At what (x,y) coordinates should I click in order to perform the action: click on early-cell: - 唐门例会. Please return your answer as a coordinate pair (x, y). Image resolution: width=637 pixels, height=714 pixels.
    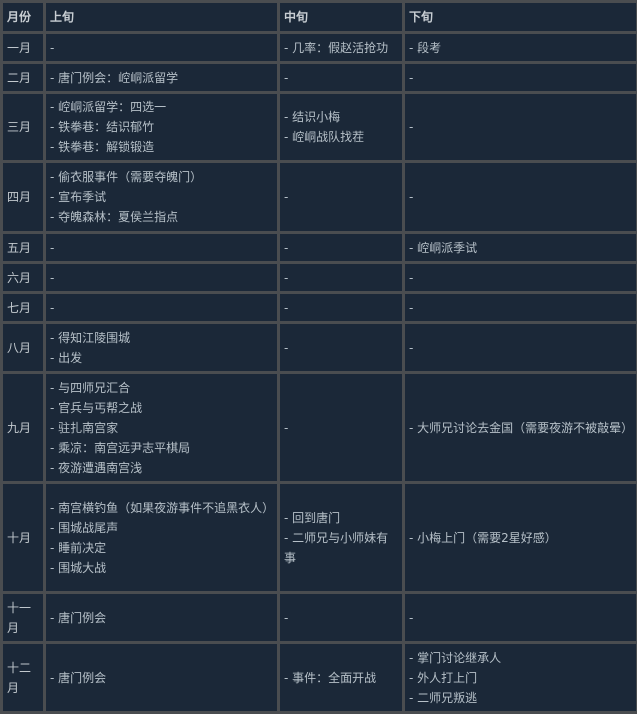
    Looking at the image, I should click on (162, 618).